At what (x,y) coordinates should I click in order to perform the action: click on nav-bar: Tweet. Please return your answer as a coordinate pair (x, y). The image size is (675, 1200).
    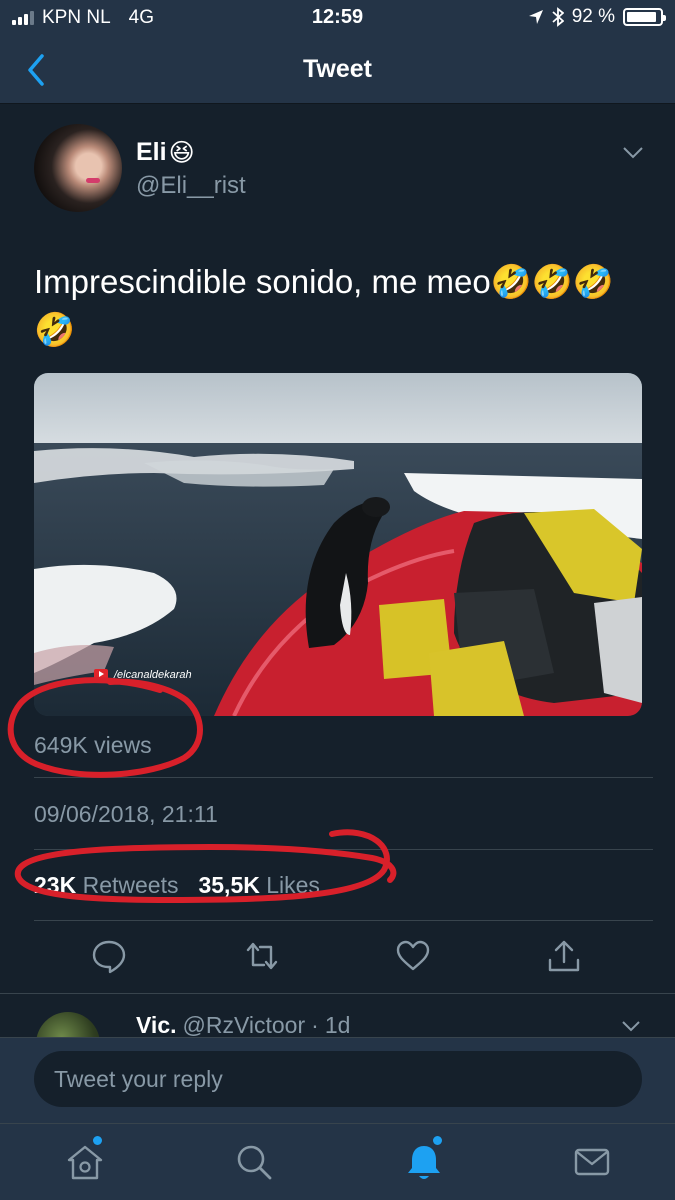
    Looking at the image, I should click on (337, 70).